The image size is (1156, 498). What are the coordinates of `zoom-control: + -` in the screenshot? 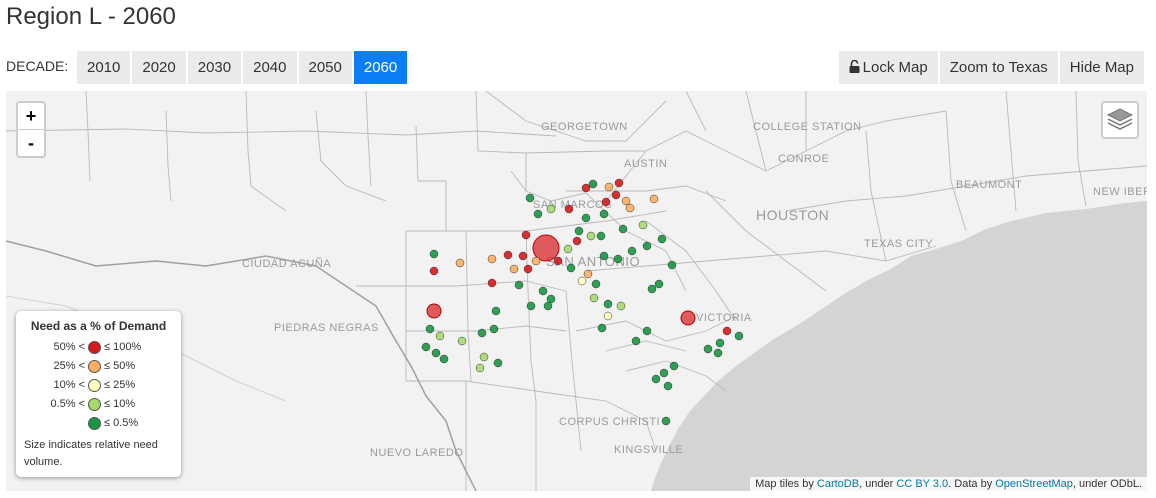 It's located at (31, 129).